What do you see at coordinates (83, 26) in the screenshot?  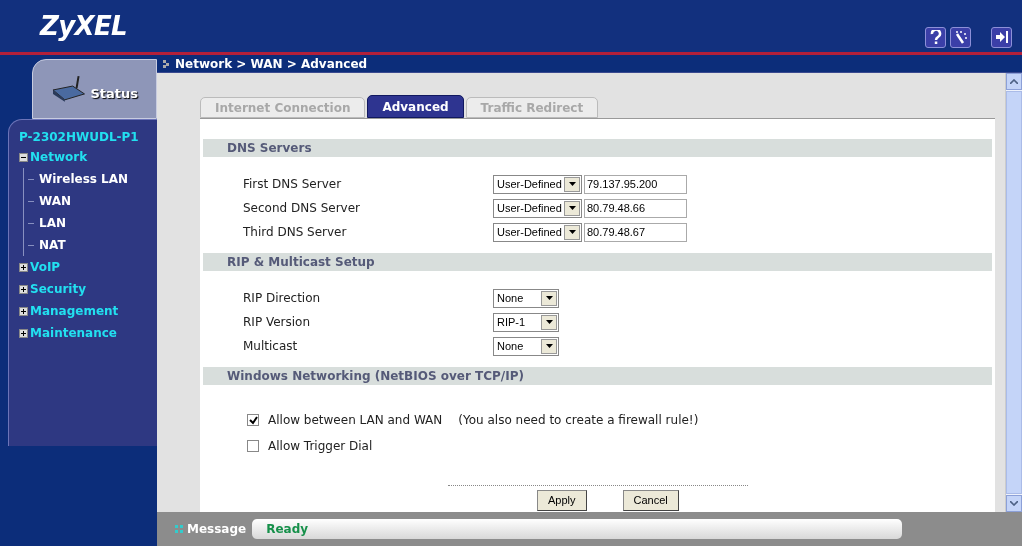 I see `logo: ZyXEL` at bounding box center [83, 26].